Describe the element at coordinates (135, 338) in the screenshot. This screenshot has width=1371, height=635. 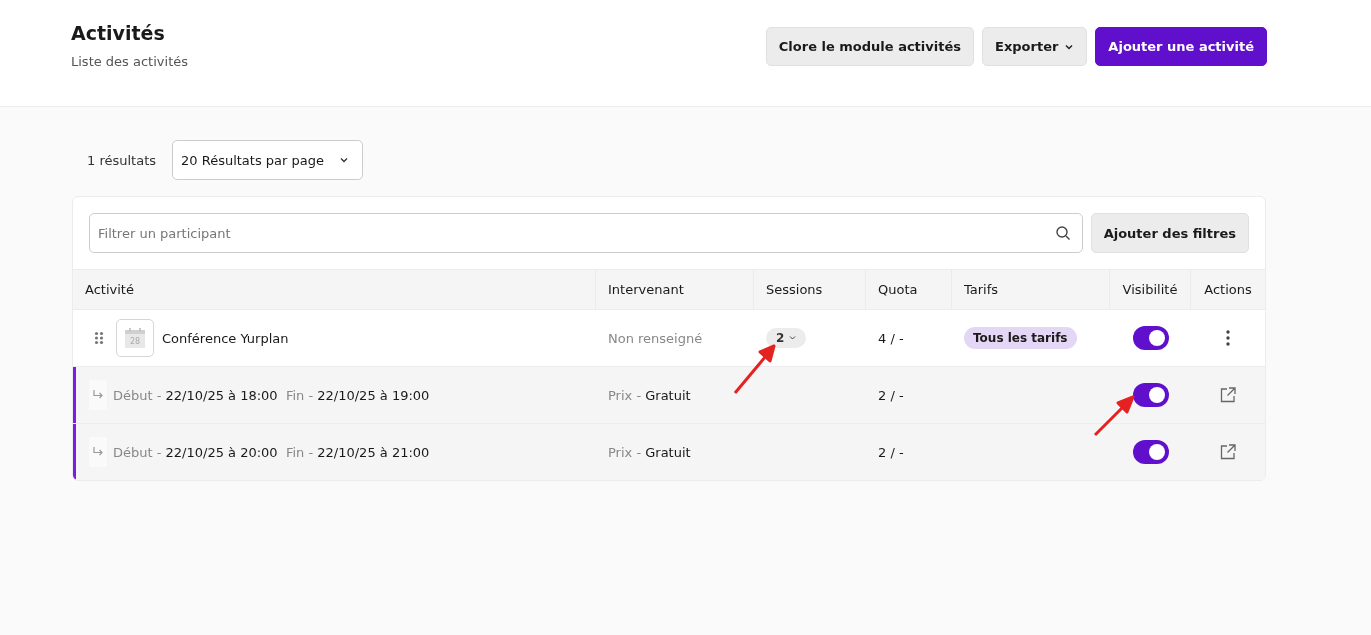
I see `calendar-icon: 28` at that location.